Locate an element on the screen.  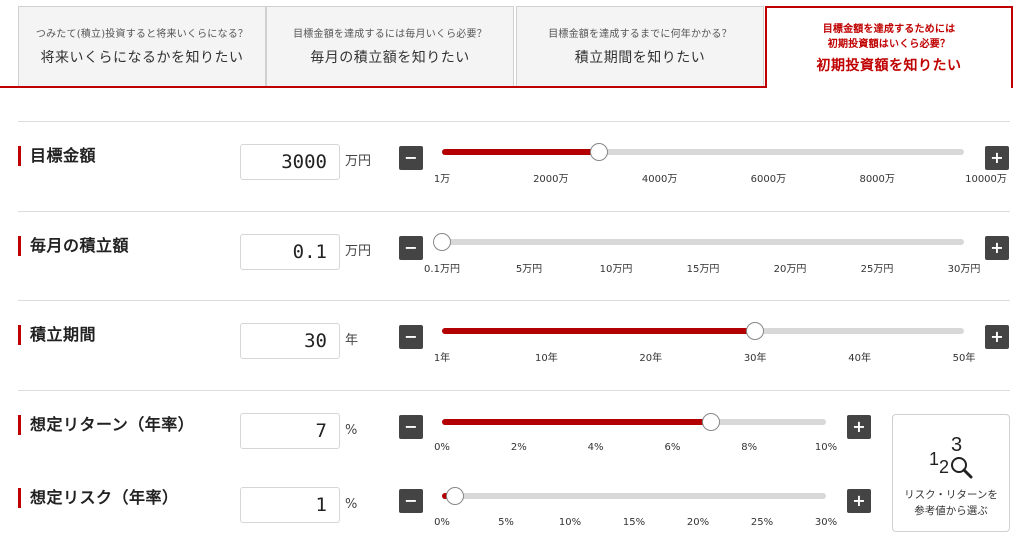
row-expected-return: 想定リターン（年率） 7 % − + 0% 2% 4% 6% 8% 10% is located at coordinates (514, 428).